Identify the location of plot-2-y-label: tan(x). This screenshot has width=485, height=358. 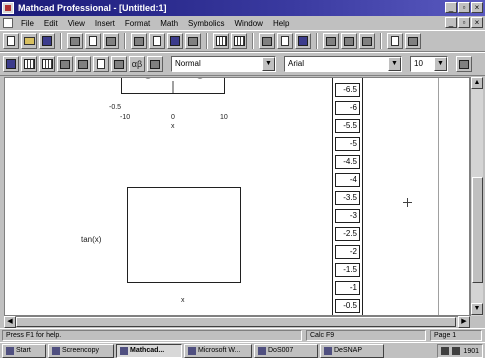
(91, 239).